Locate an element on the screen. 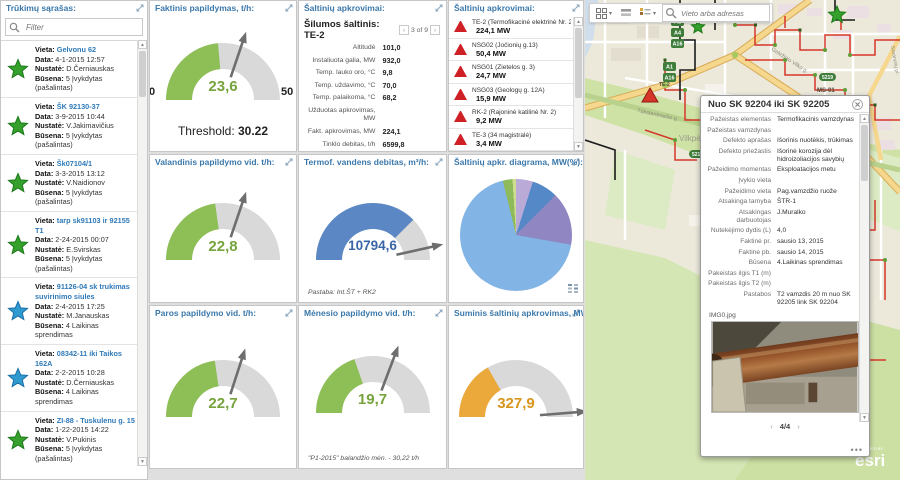 The height and width of the screenshot is (480, 900). popup-attribute-row: Pakeistas ilgis T2 (m) is located at coordinates (739, 284).